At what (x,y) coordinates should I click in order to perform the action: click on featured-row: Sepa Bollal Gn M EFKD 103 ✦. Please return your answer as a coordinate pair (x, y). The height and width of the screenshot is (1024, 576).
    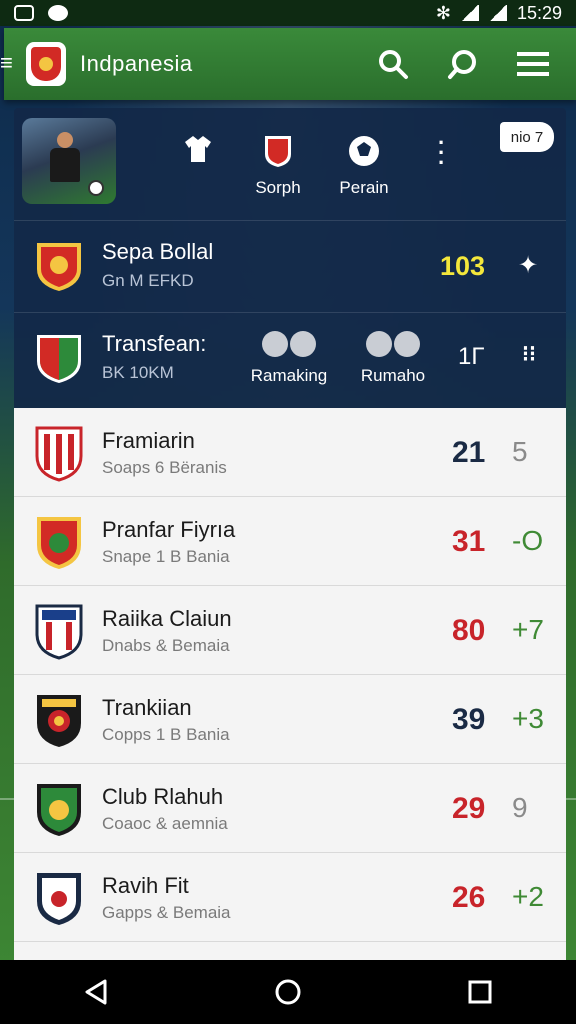
    Looking at the image, I should click on (290, 266).